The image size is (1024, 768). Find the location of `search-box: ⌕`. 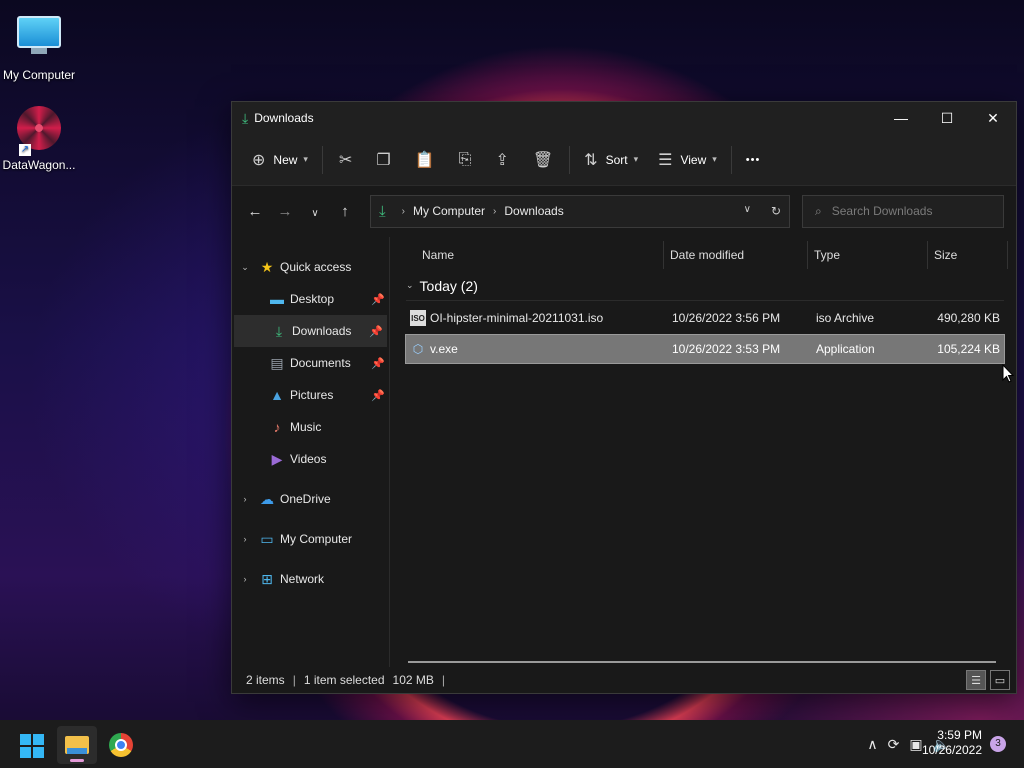

search-box: ⌕ is located at coordinates (903, 211).